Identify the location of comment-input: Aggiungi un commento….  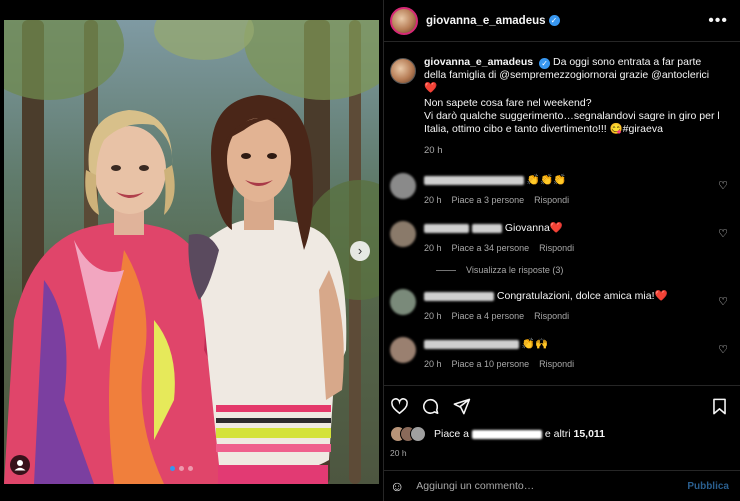
(475, 486).